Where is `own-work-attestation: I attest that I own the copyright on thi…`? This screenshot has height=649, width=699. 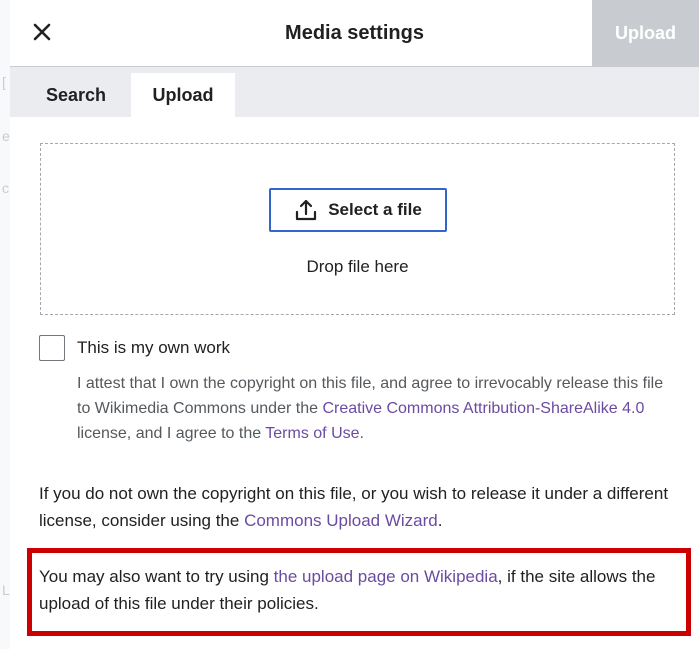
own-work-attestation: I attest that I own the copyright on thi… is located at coordinates (377, 408).